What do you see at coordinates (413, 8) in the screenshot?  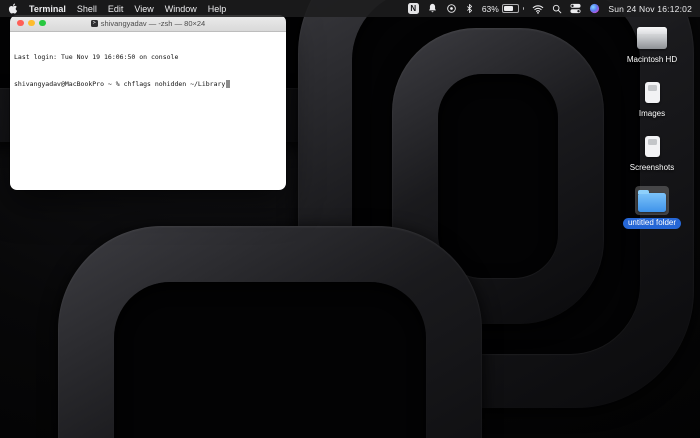 I see `notion-menu-icon: N` at bounding box center [413, 8].